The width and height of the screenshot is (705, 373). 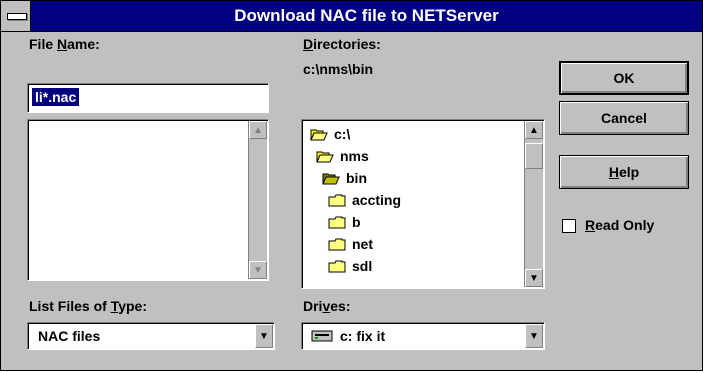 What do you see at coordinates (624, 172) in the screenshot?
I see `help-button: Help` at bounding box center [624, 172].